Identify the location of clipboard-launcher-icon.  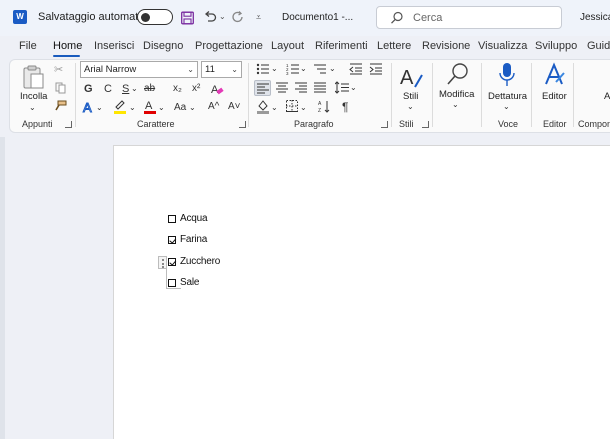
(68, 124).